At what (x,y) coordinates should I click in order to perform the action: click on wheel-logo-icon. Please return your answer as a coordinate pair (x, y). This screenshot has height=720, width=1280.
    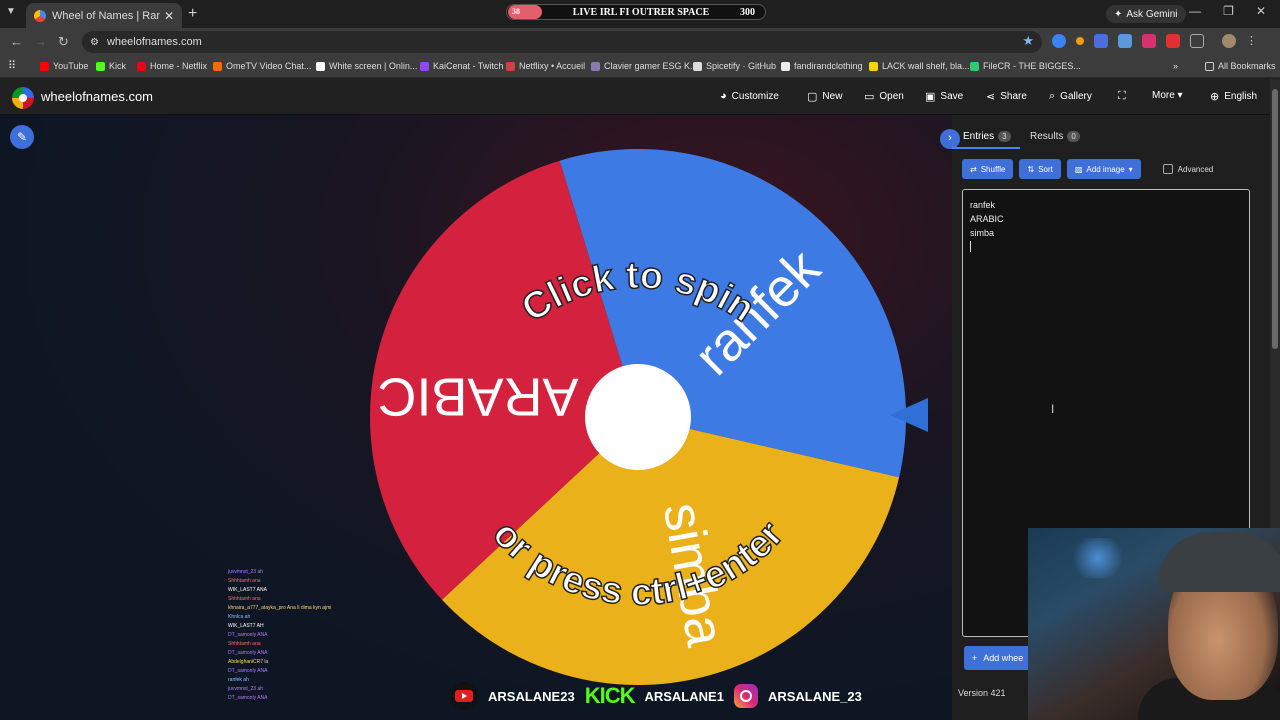
    Looking at the image, I should click on (23, 98).